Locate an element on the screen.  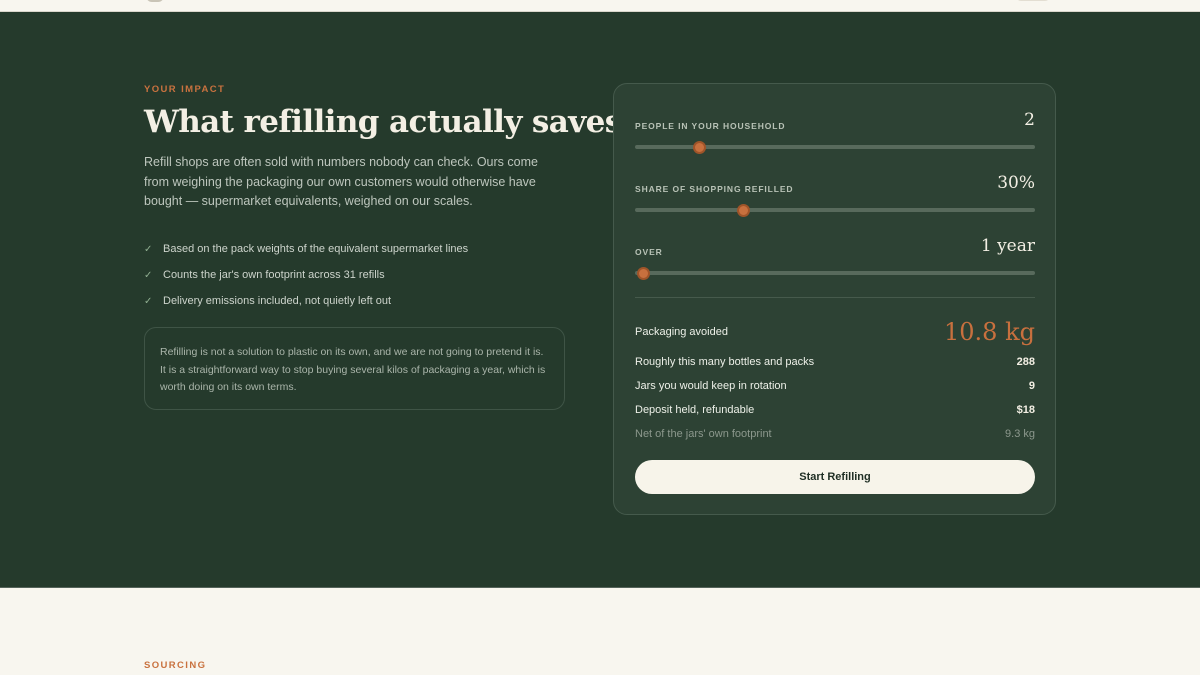
result-bottles-packs: Roughly this many bottles and packs 288 is located at coordinates (835, 362).